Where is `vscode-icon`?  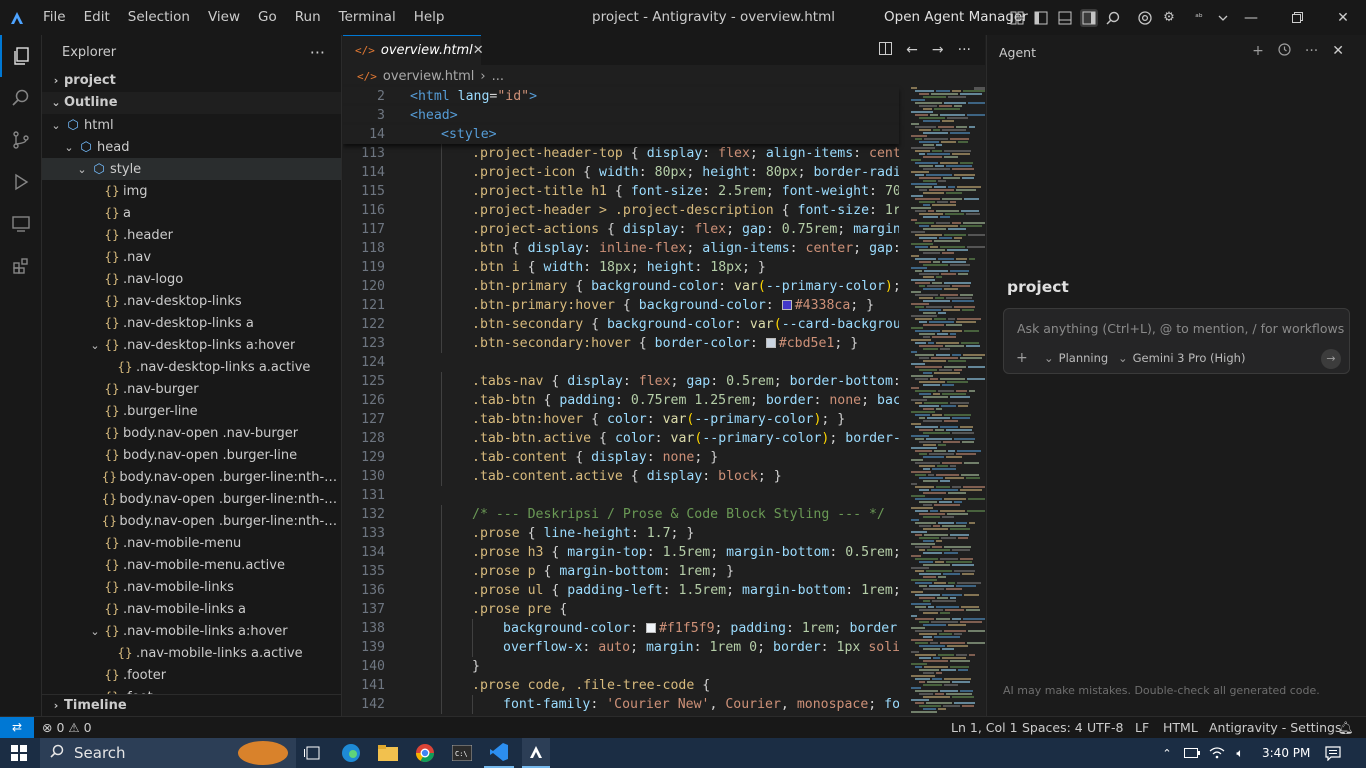 vscode-icon is located at coordinates (499, 753).